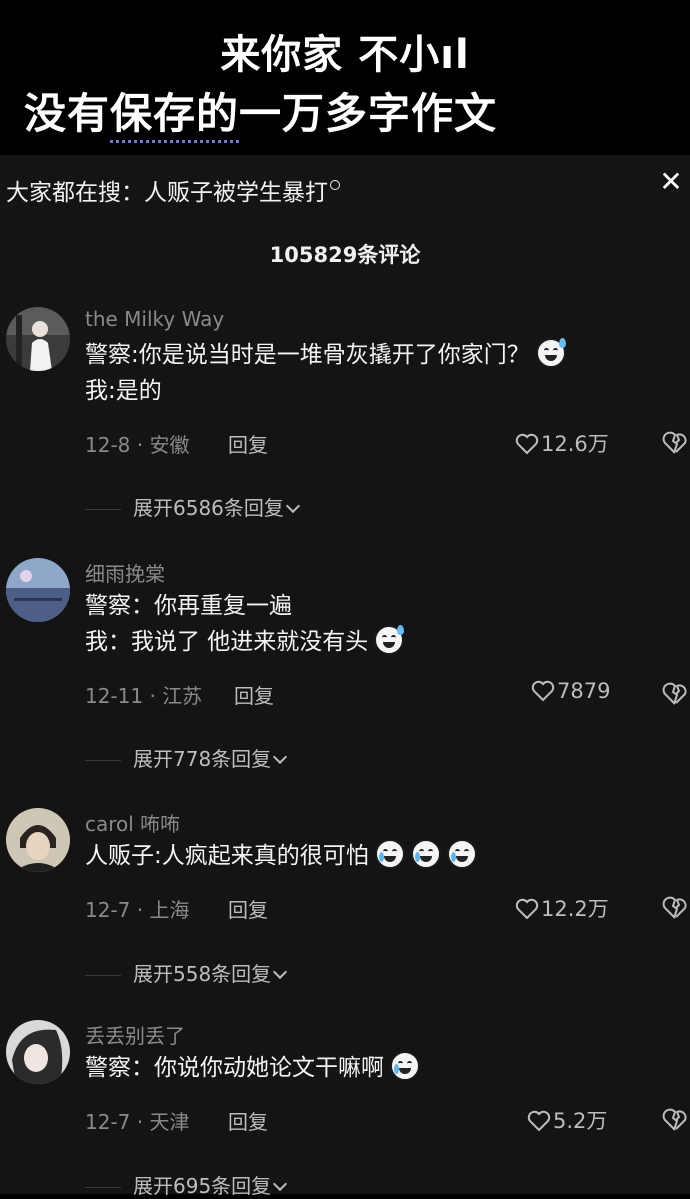  What do you see at coordinates (307, 355) in the screenshot?
I see `comment-line: 警察:你是说当时是一堆骨灰撬开了你家门？` at bounding box center [307, 355].